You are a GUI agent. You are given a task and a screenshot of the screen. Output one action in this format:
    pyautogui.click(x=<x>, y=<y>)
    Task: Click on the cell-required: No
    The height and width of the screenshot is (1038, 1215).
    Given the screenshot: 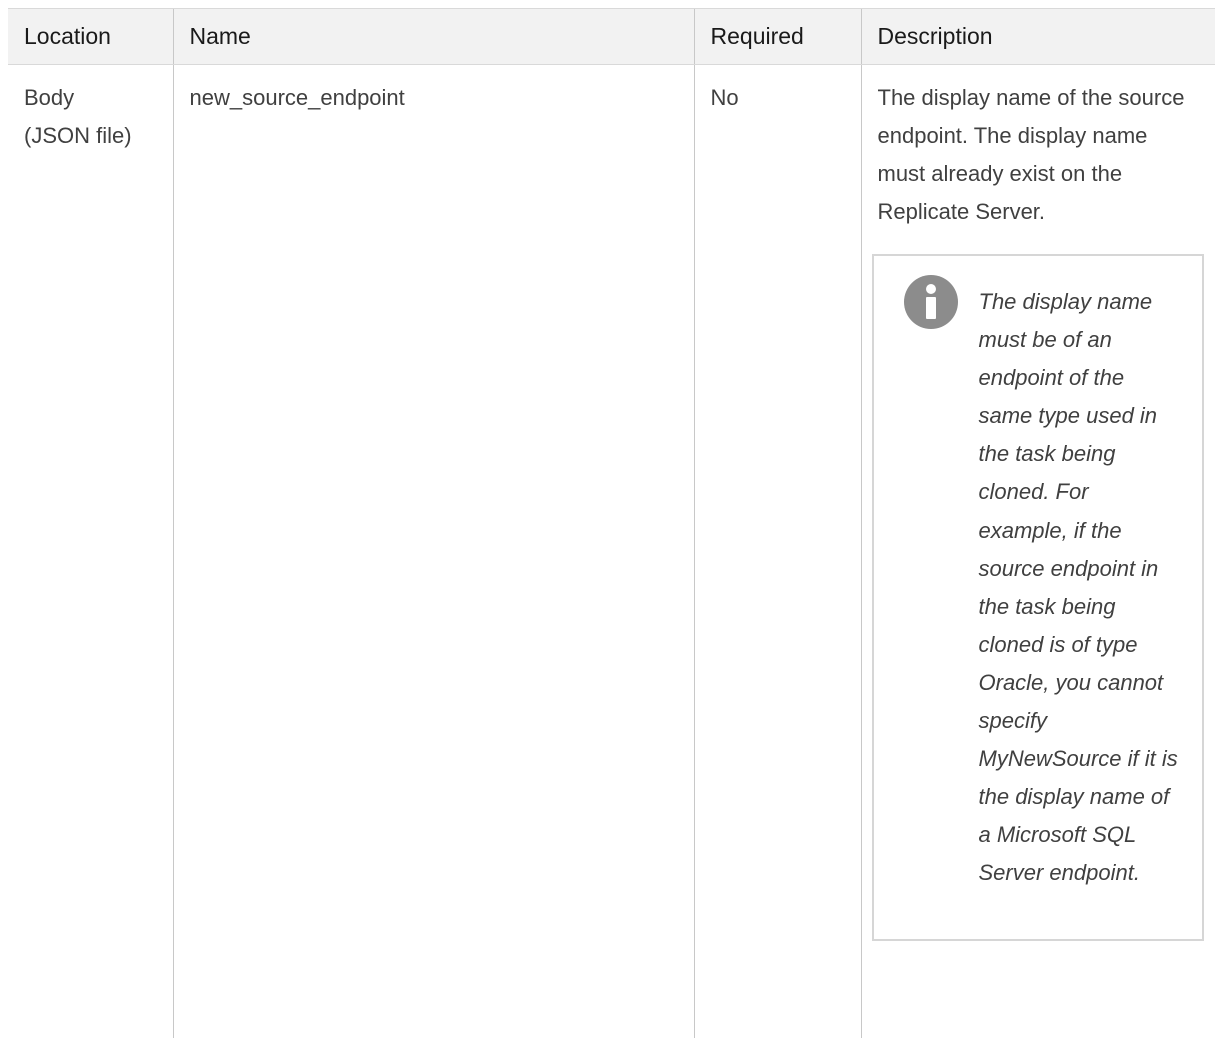 What is the action you would take?
    pyautogui.click(x=777, y=551)
    